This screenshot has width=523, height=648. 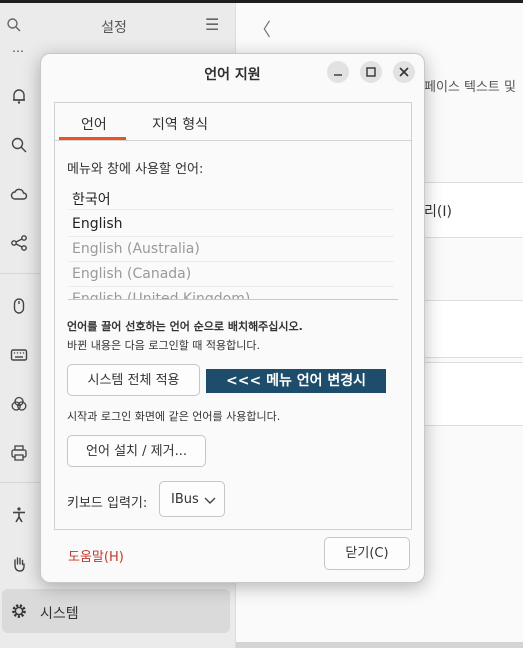 I want to click on bell-icon, so click(x=19, y=96).